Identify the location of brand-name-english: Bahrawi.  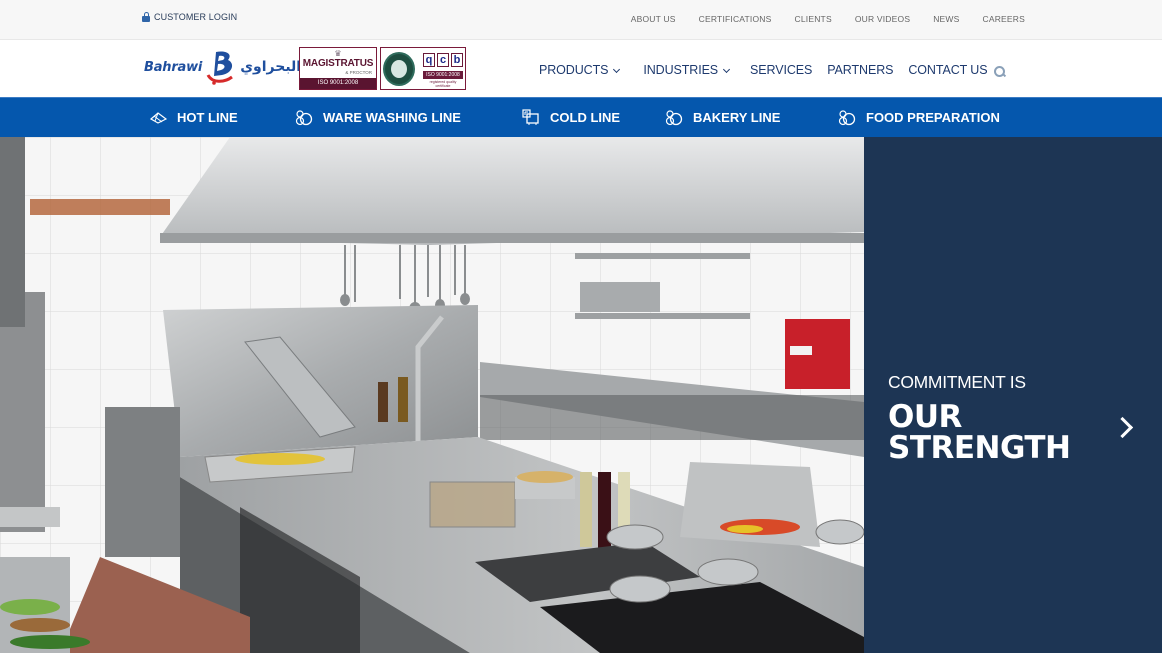
(173, 67).